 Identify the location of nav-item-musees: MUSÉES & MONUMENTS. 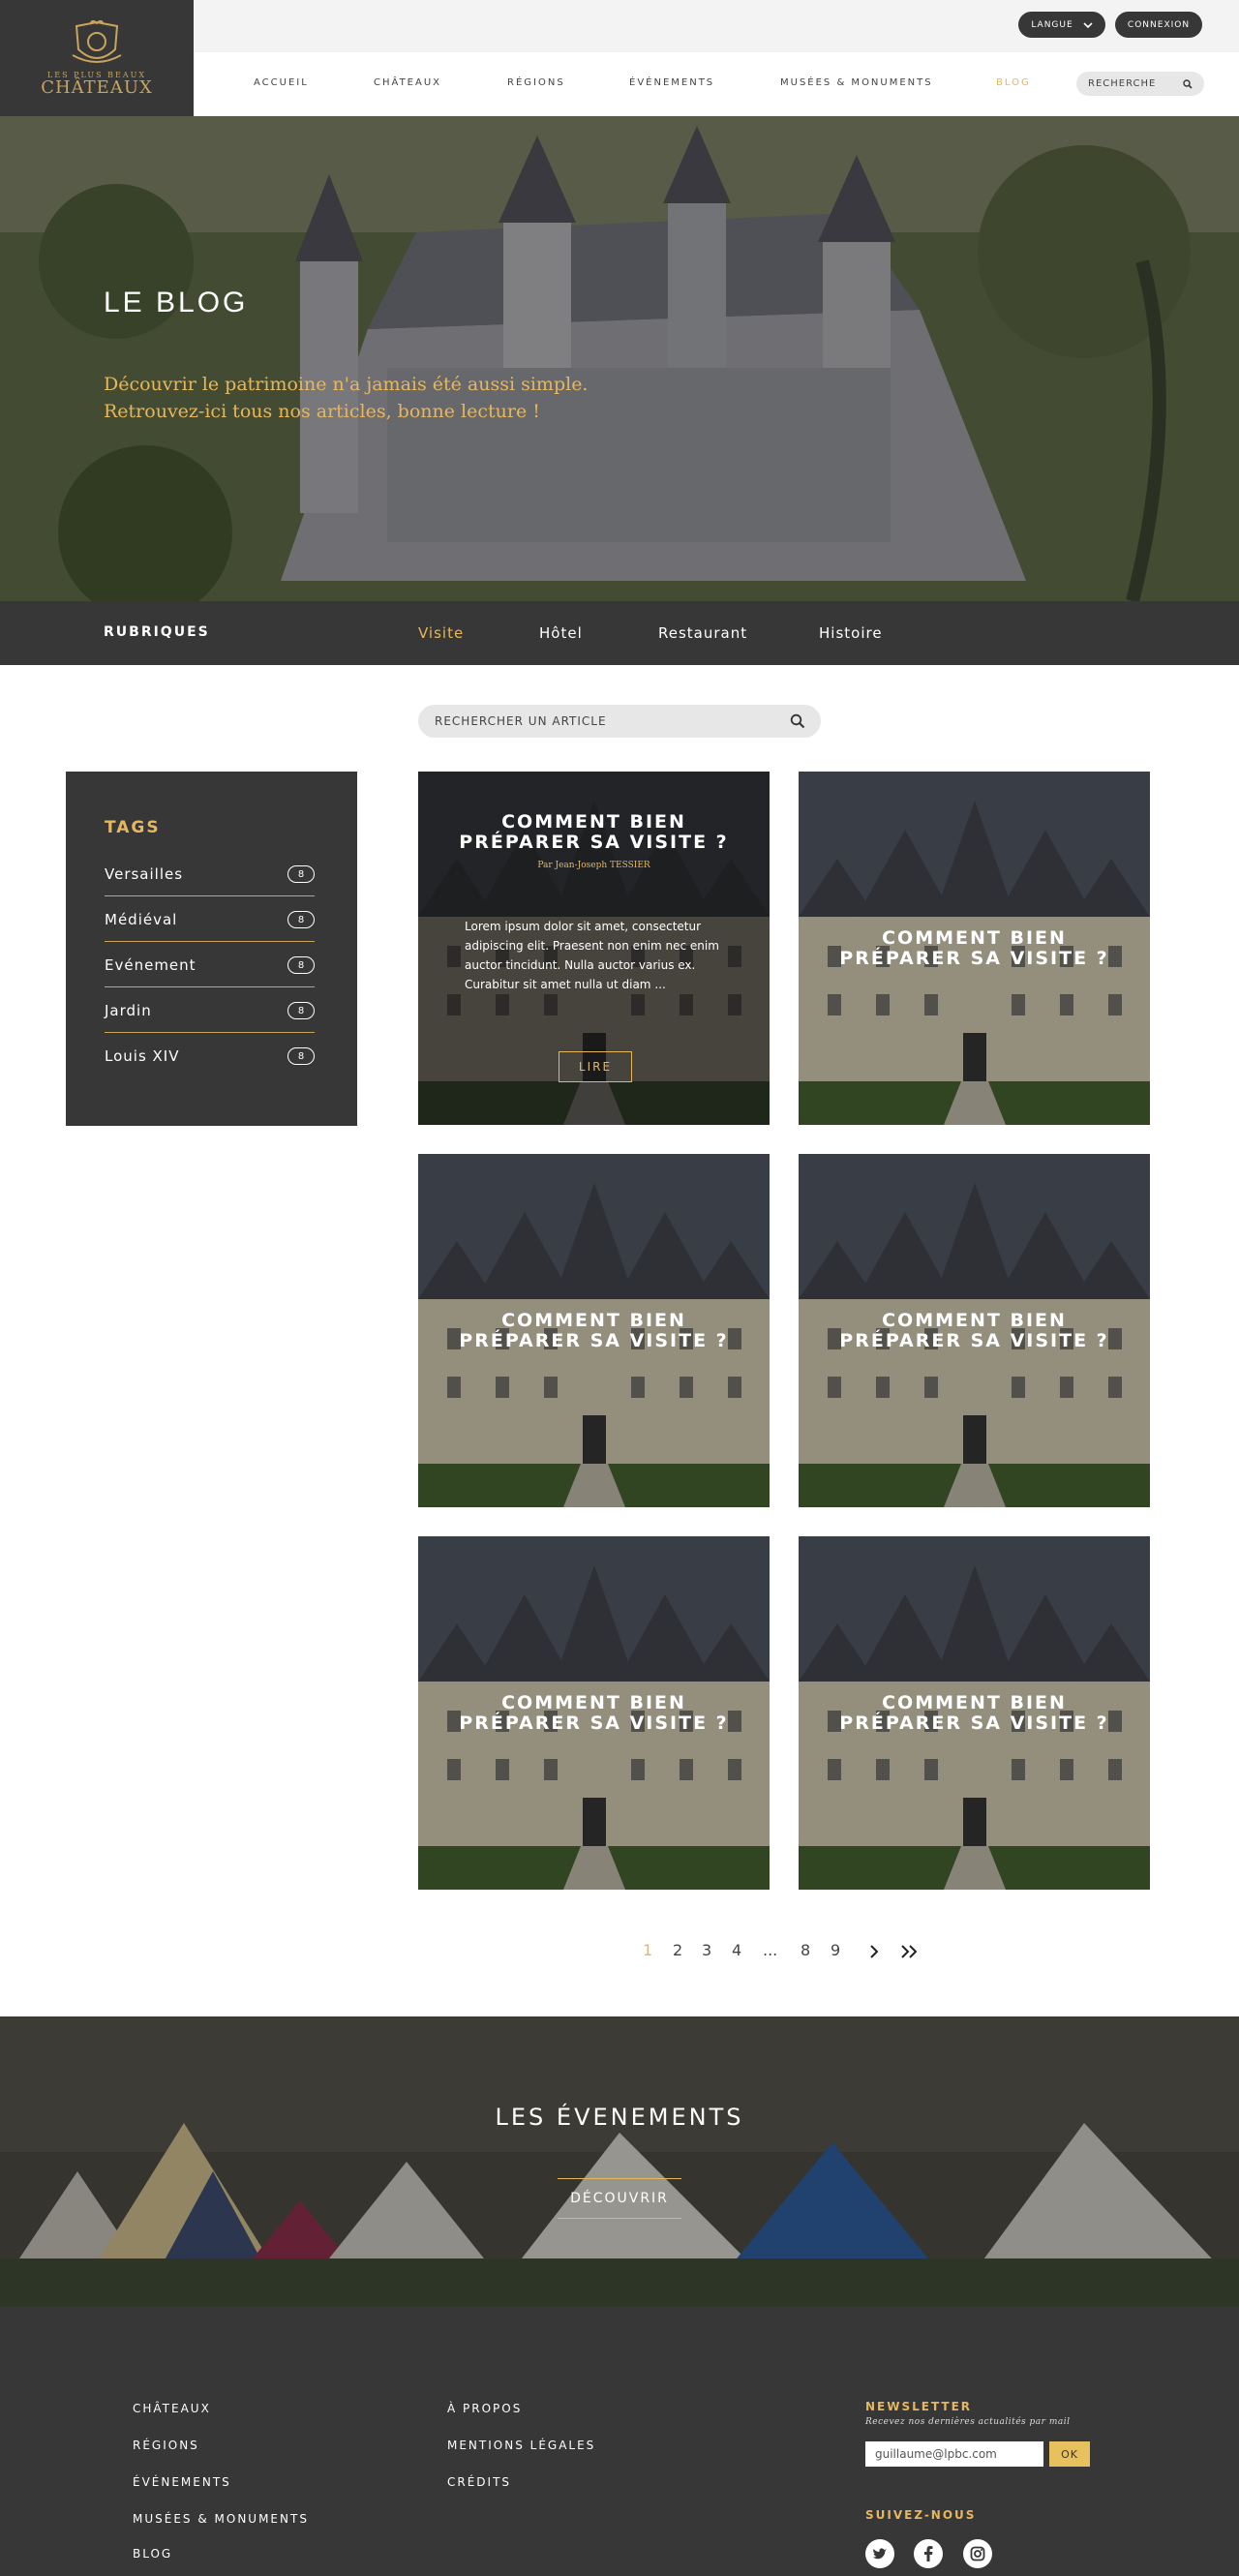
(856, 82).